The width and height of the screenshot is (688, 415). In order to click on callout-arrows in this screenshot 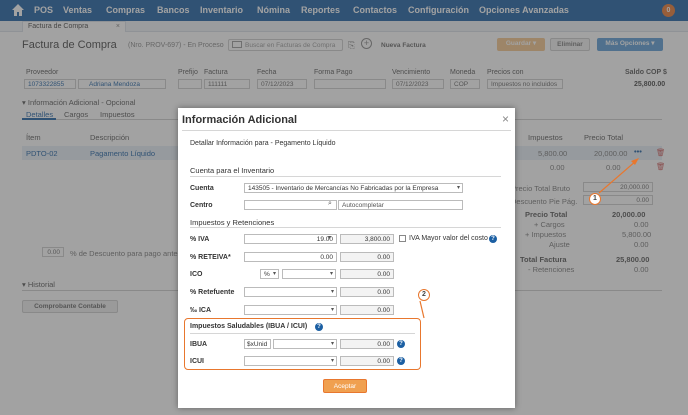, I will do `click(529, 238)`.